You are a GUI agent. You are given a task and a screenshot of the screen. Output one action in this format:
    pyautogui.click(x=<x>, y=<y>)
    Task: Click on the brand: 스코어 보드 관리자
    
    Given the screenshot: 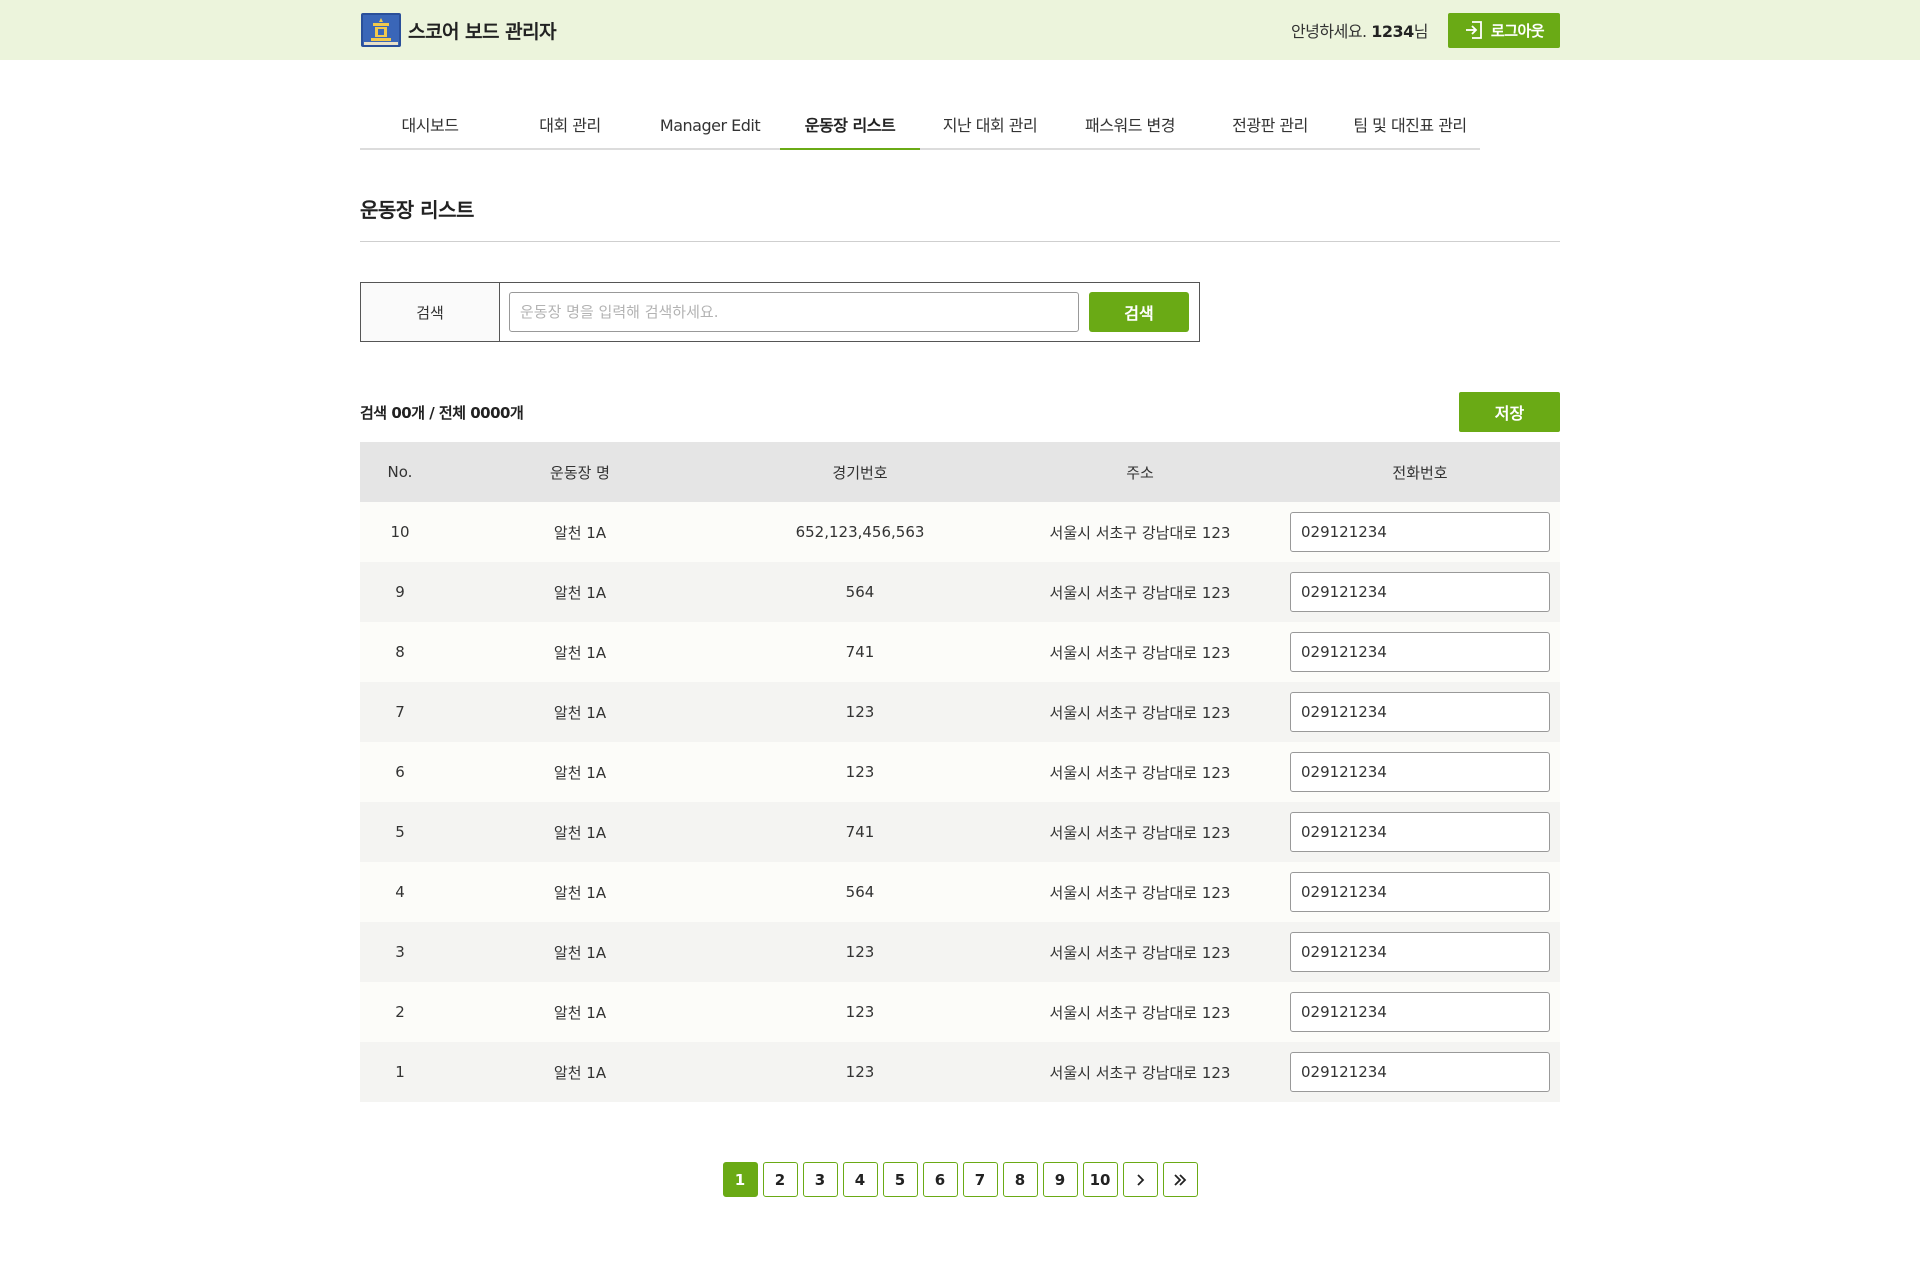 What is the action you would take?
    pyautogui.click(x=458, y=30)
    